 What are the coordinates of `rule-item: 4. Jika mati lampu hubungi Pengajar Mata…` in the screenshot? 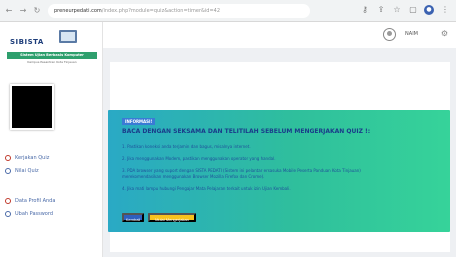 It's located at (206, 188).